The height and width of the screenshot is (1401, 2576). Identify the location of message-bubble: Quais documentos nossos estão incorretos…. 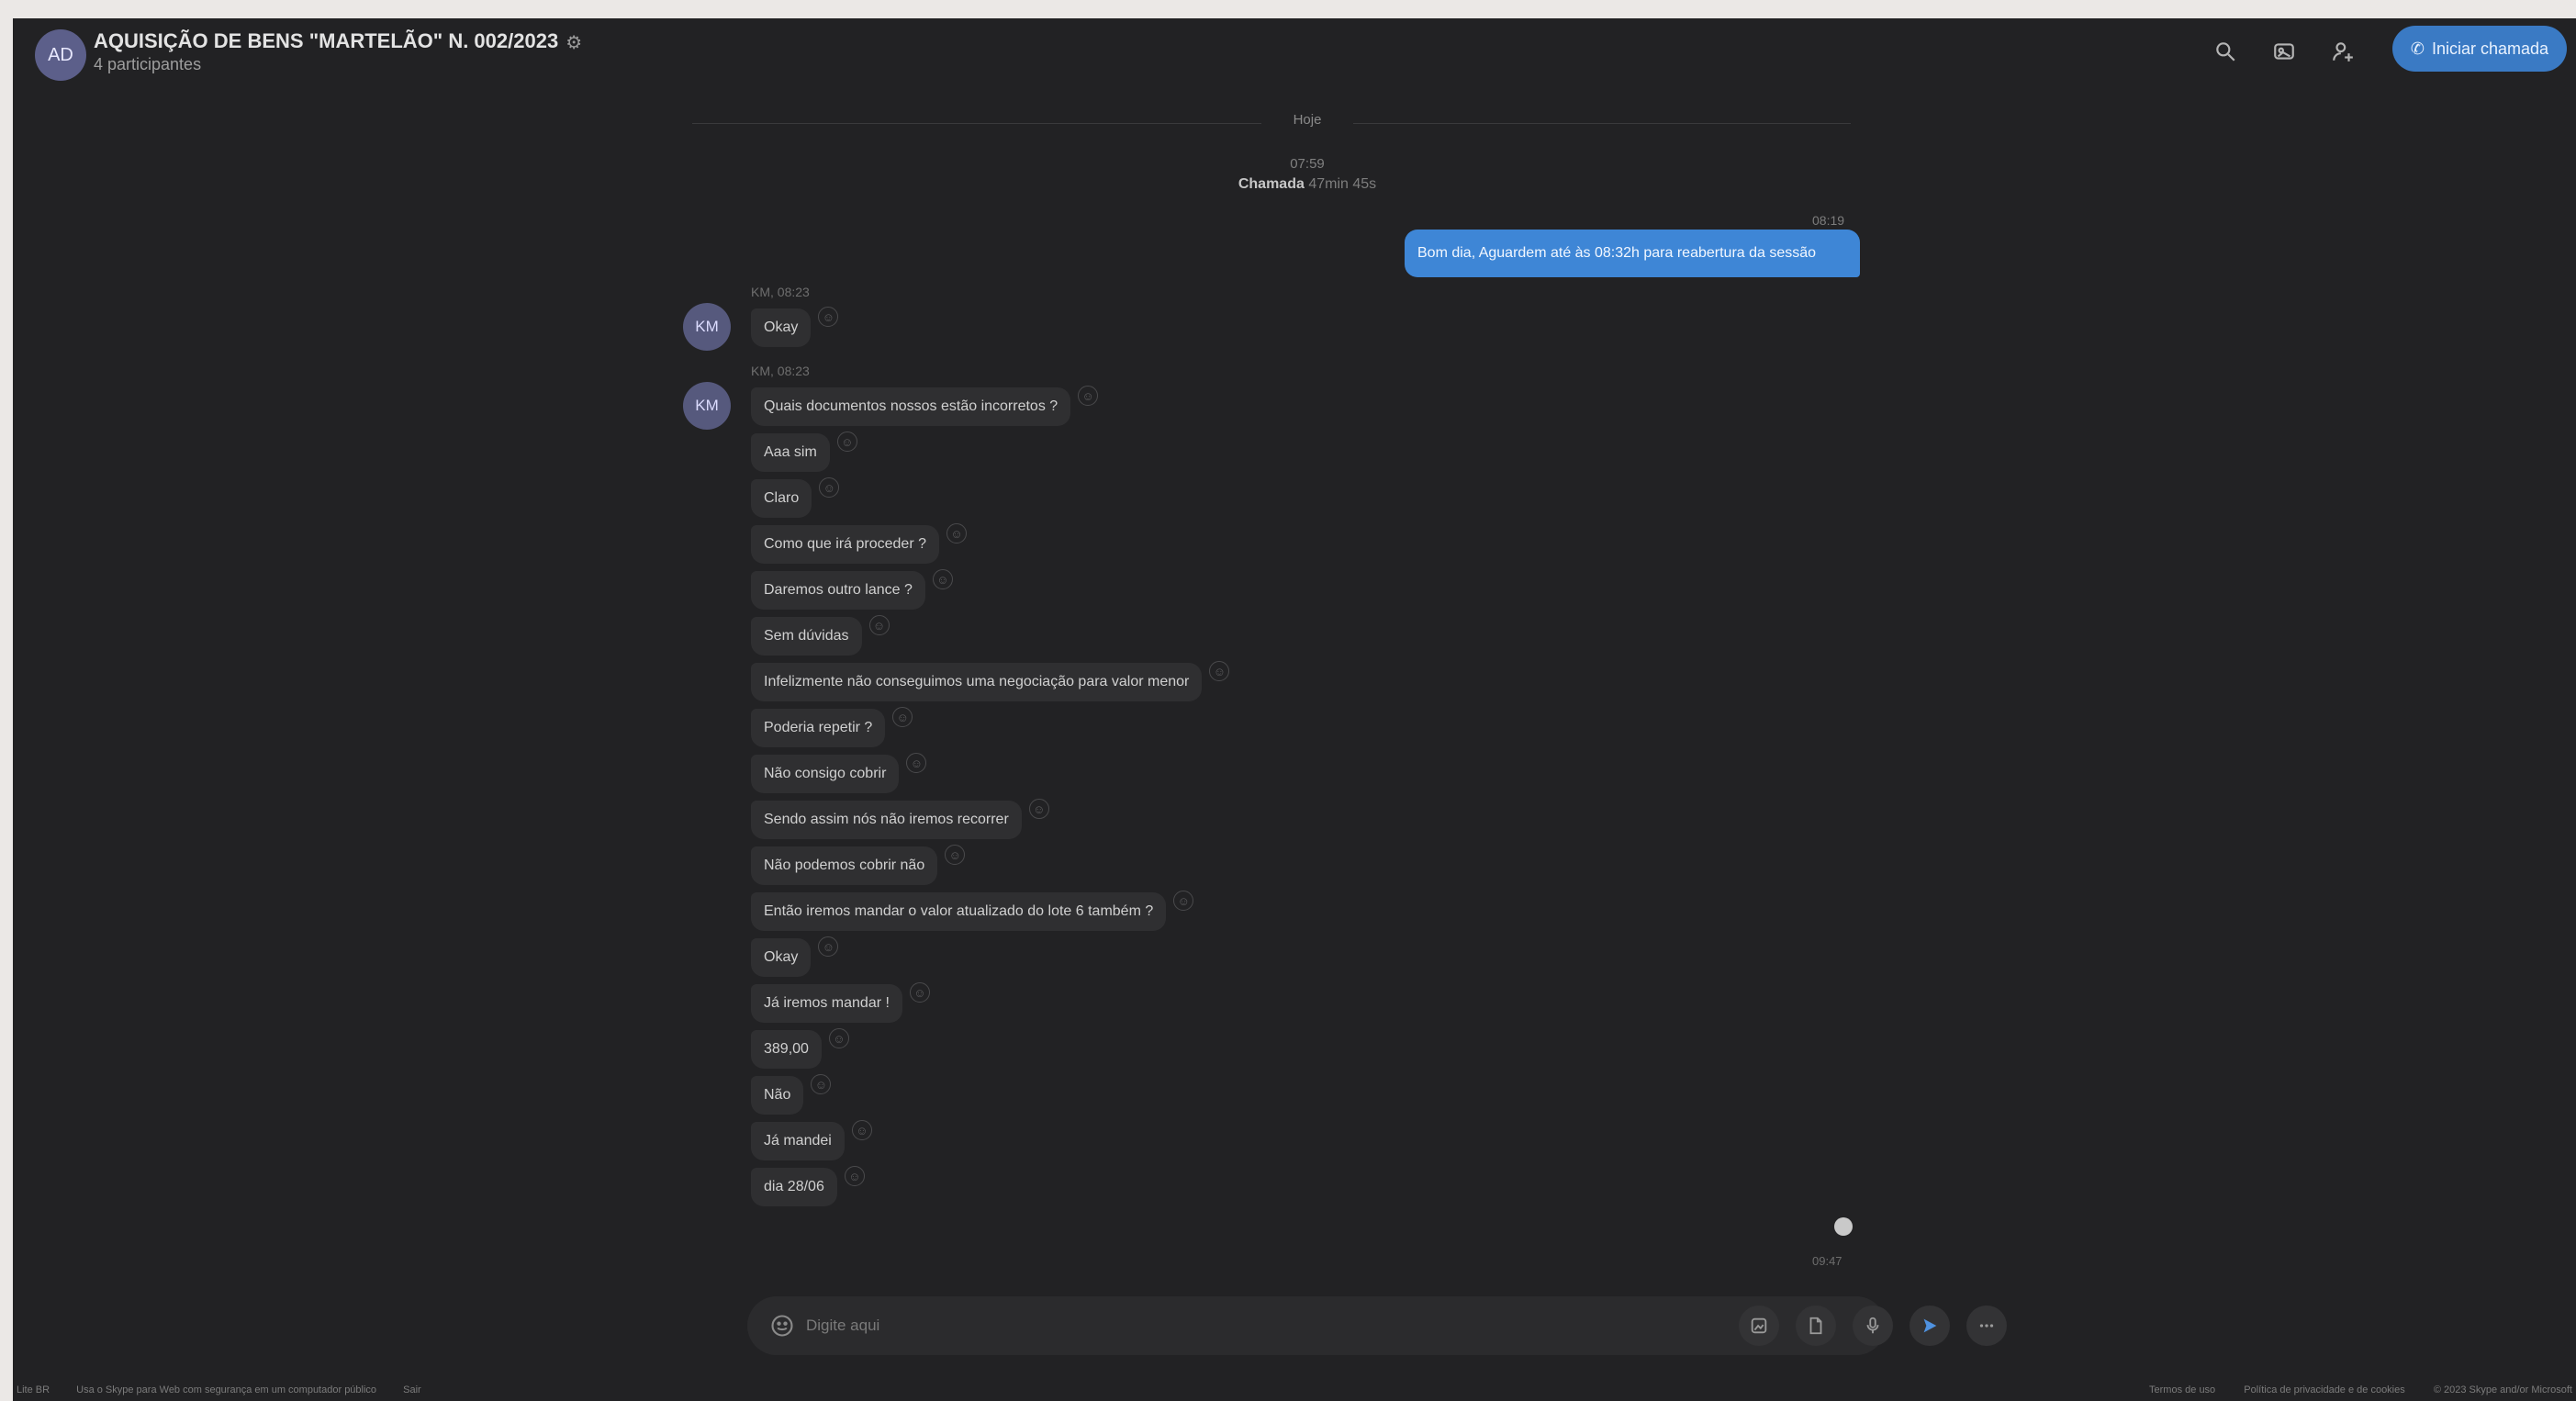
(911, 406).